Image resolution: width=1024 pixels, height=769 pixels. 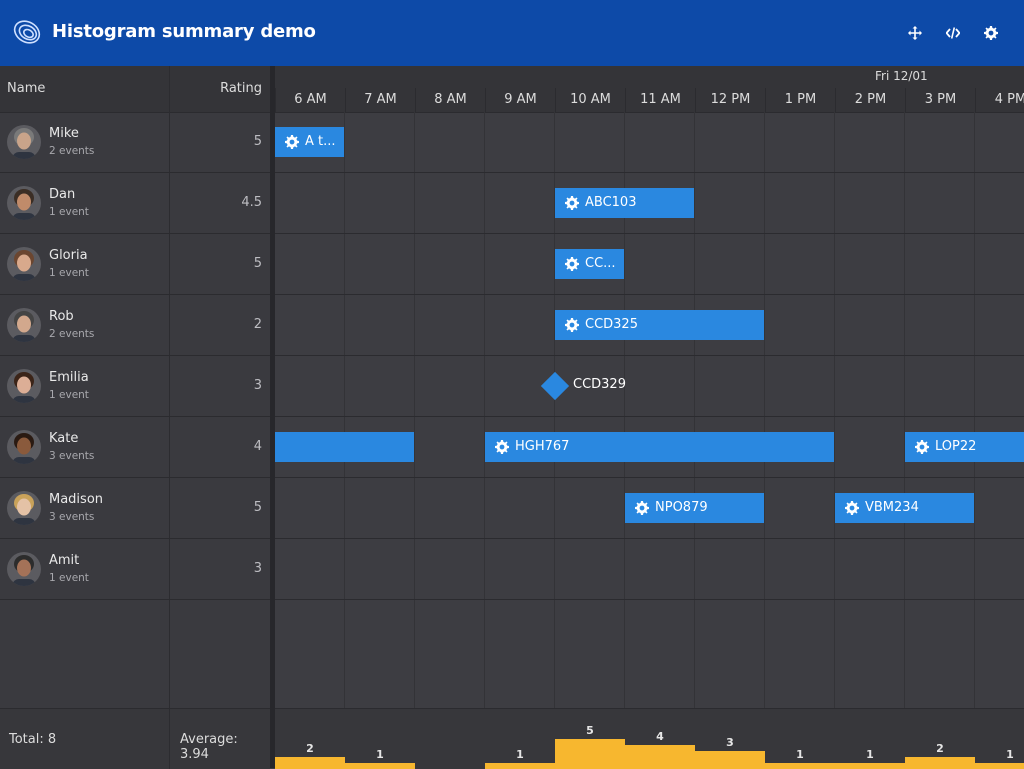 I want to click on hour-label: 8 AM, so click(x=450, y=100).